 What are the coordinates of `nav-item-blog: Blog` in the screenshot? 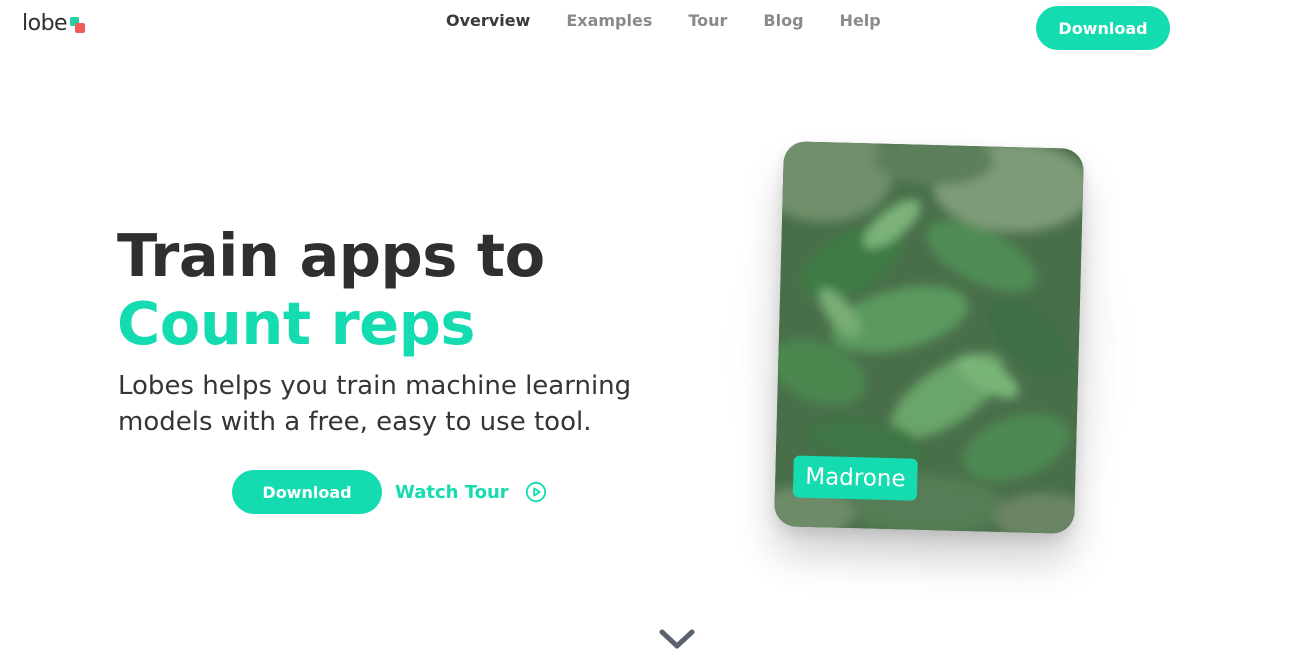 It's located at (783, 21).